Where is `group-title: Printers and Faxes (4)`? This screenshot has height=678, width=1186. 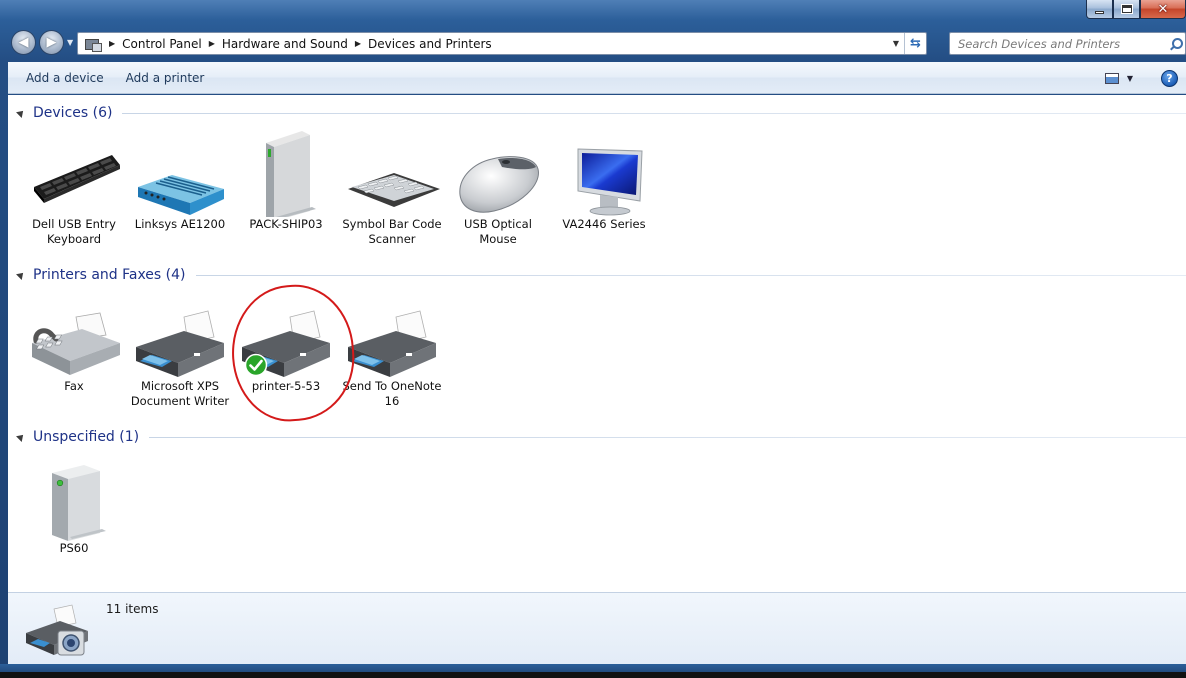 group-title: Printers and Faxes (4) is located at coordinates (109, 275).